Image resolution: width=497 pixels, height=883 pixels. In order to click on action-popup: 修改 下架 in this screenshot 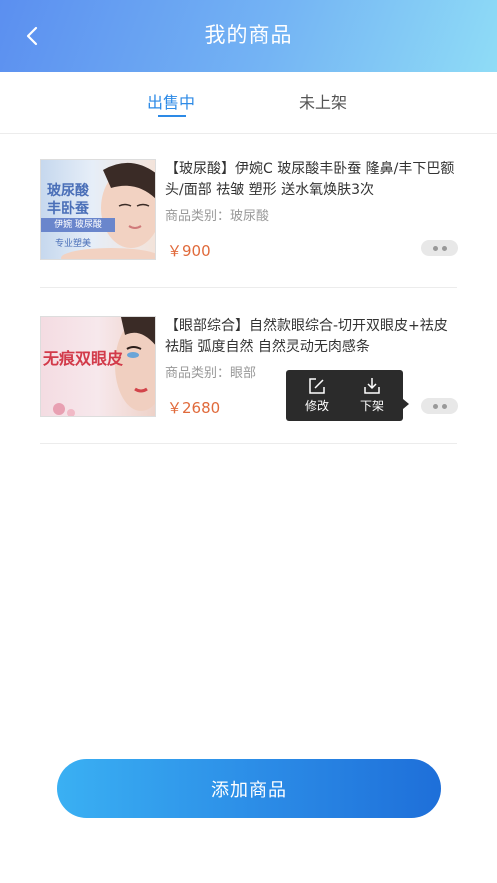, I will do `click(347, 395)`.